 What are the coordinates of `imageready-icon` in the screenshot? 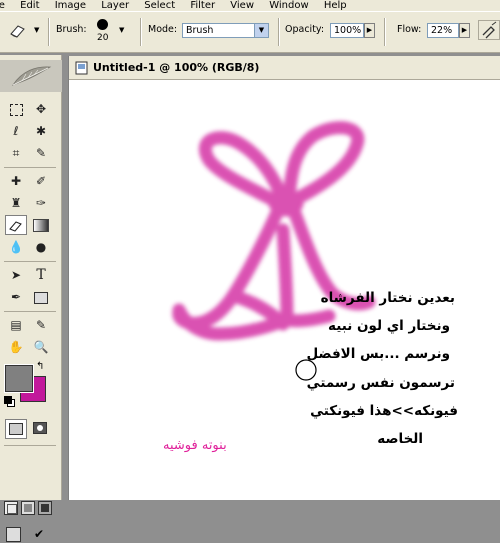 It's located at (13, 534).